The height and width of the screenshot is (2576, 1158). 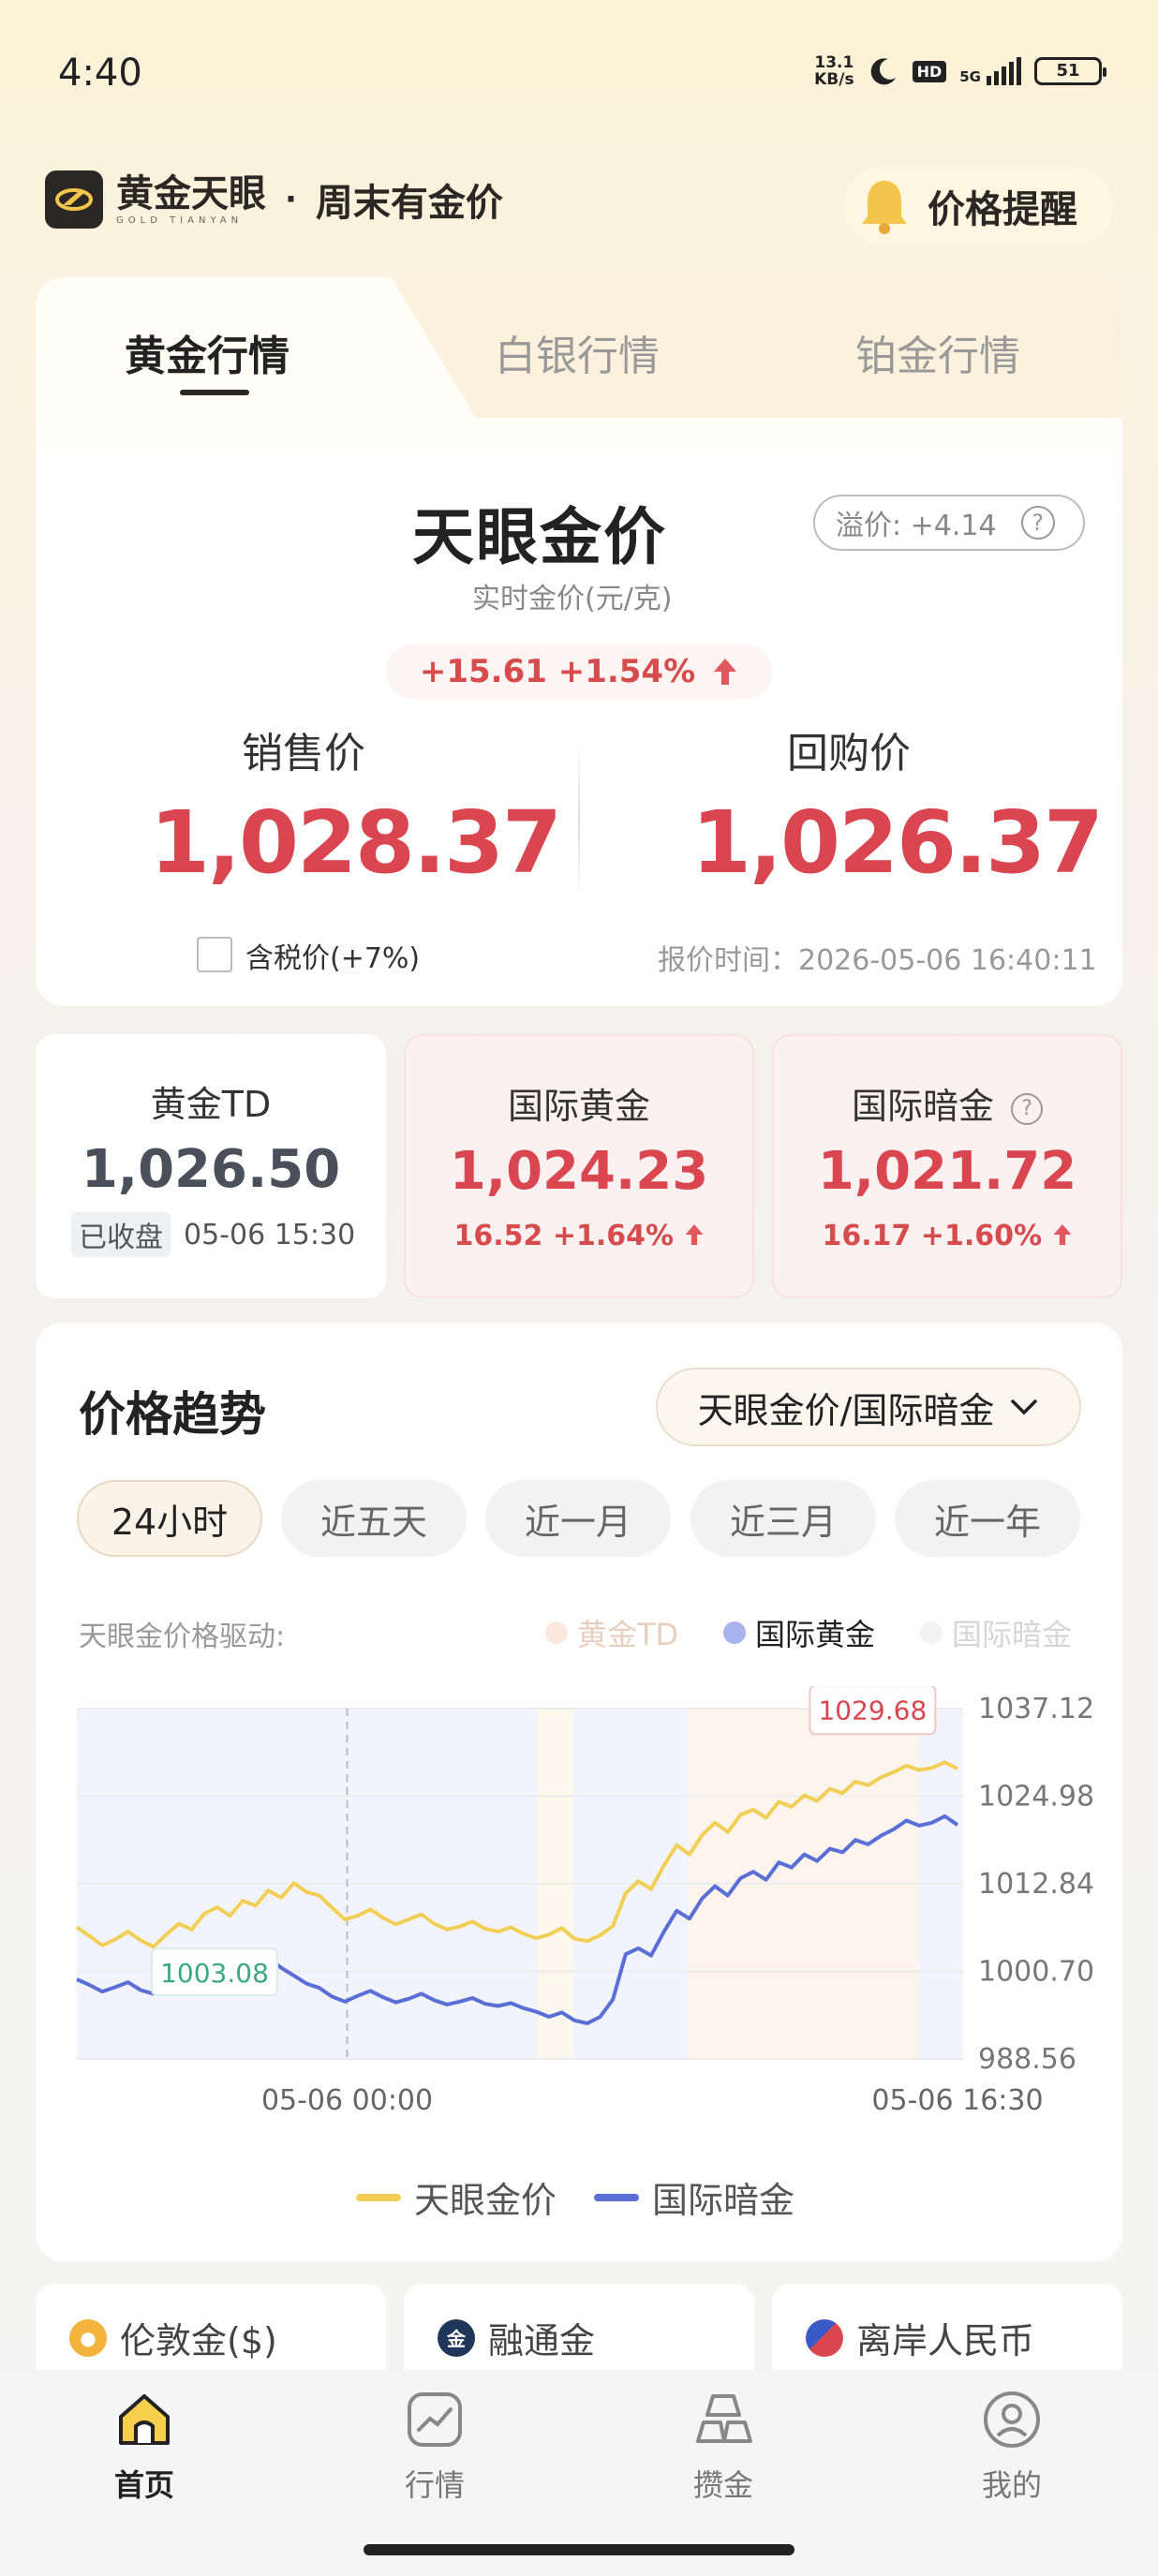 I want to click on driver-label: 天眼金价格驱动:, so click(x=182, y=1637).